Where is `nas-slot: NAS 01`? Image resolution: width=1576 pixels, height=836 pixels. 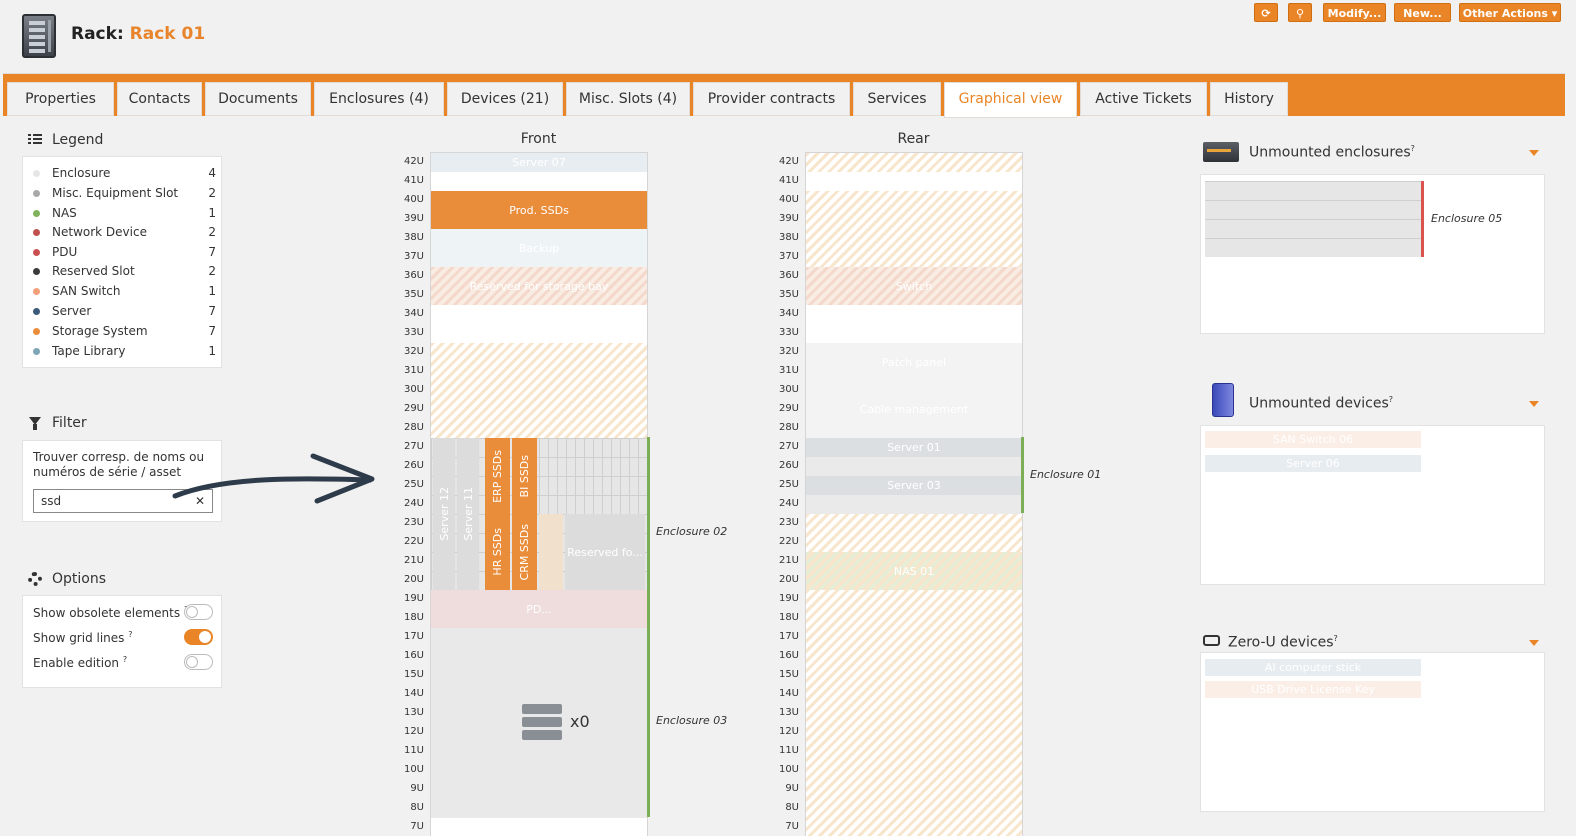
nas-slot: NAS 01 is located at coordinates (914, 571).